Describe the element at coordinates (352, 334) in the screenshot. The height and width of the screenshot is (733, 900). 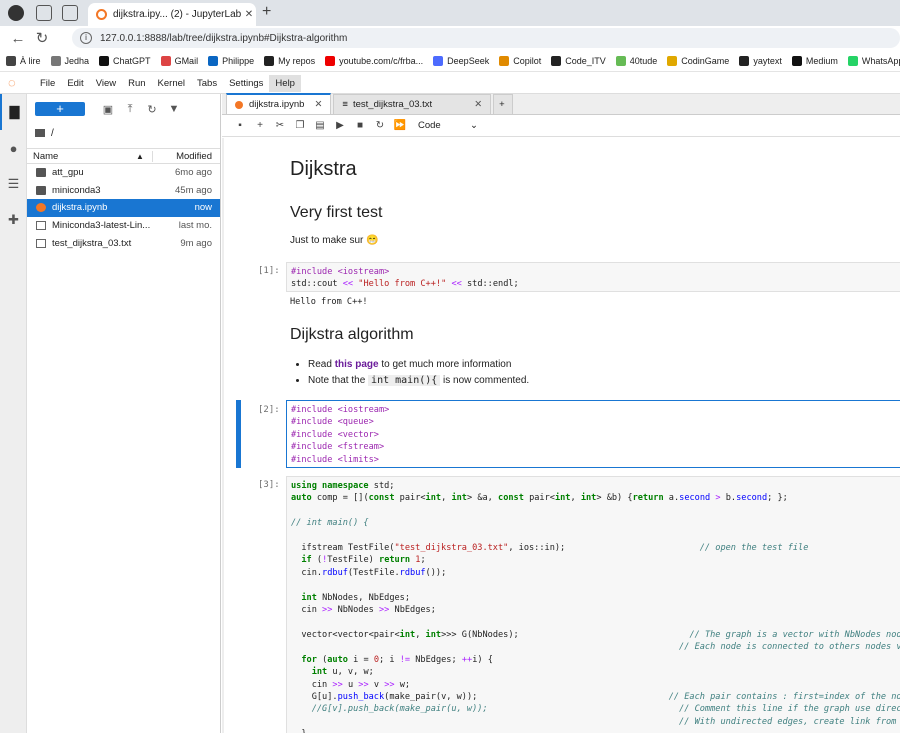
I see `heading-algorithm: Dijkstra algorithm` at that location.